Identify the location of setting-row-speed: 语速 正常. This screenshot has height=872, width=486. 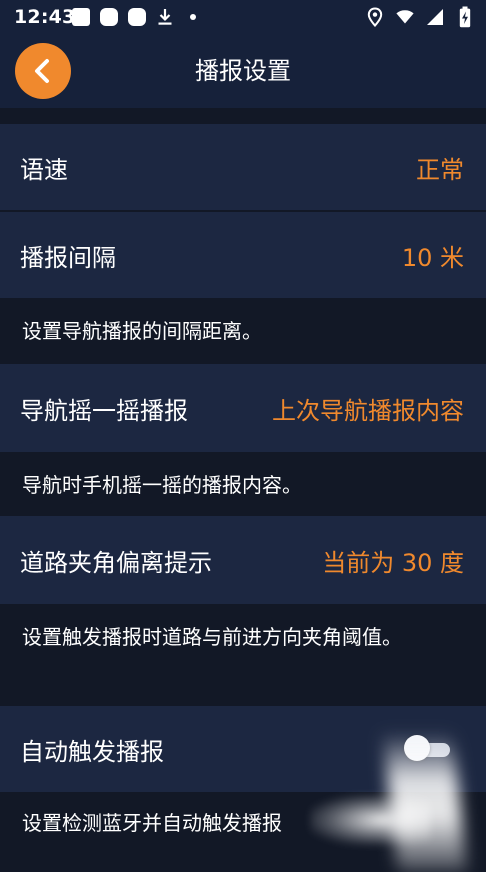
(243, 167).